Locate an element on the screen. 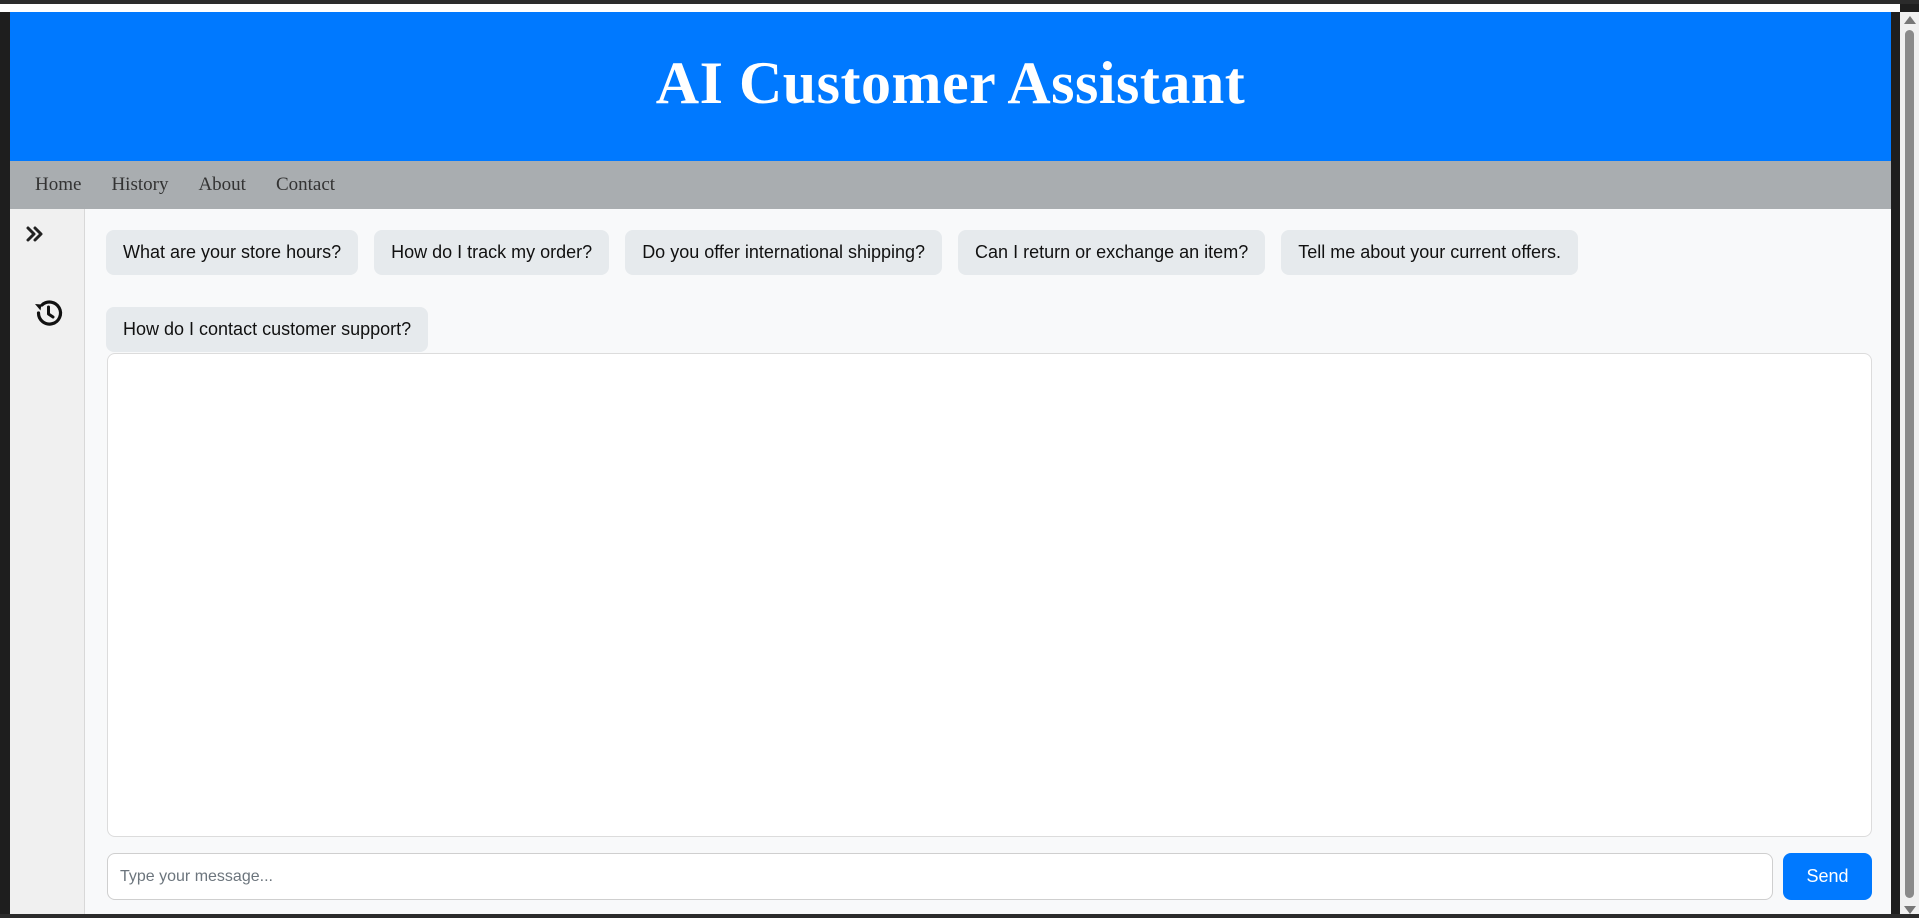  suggestion-chip: How do I track my order? is located at coordinates (492, 252).